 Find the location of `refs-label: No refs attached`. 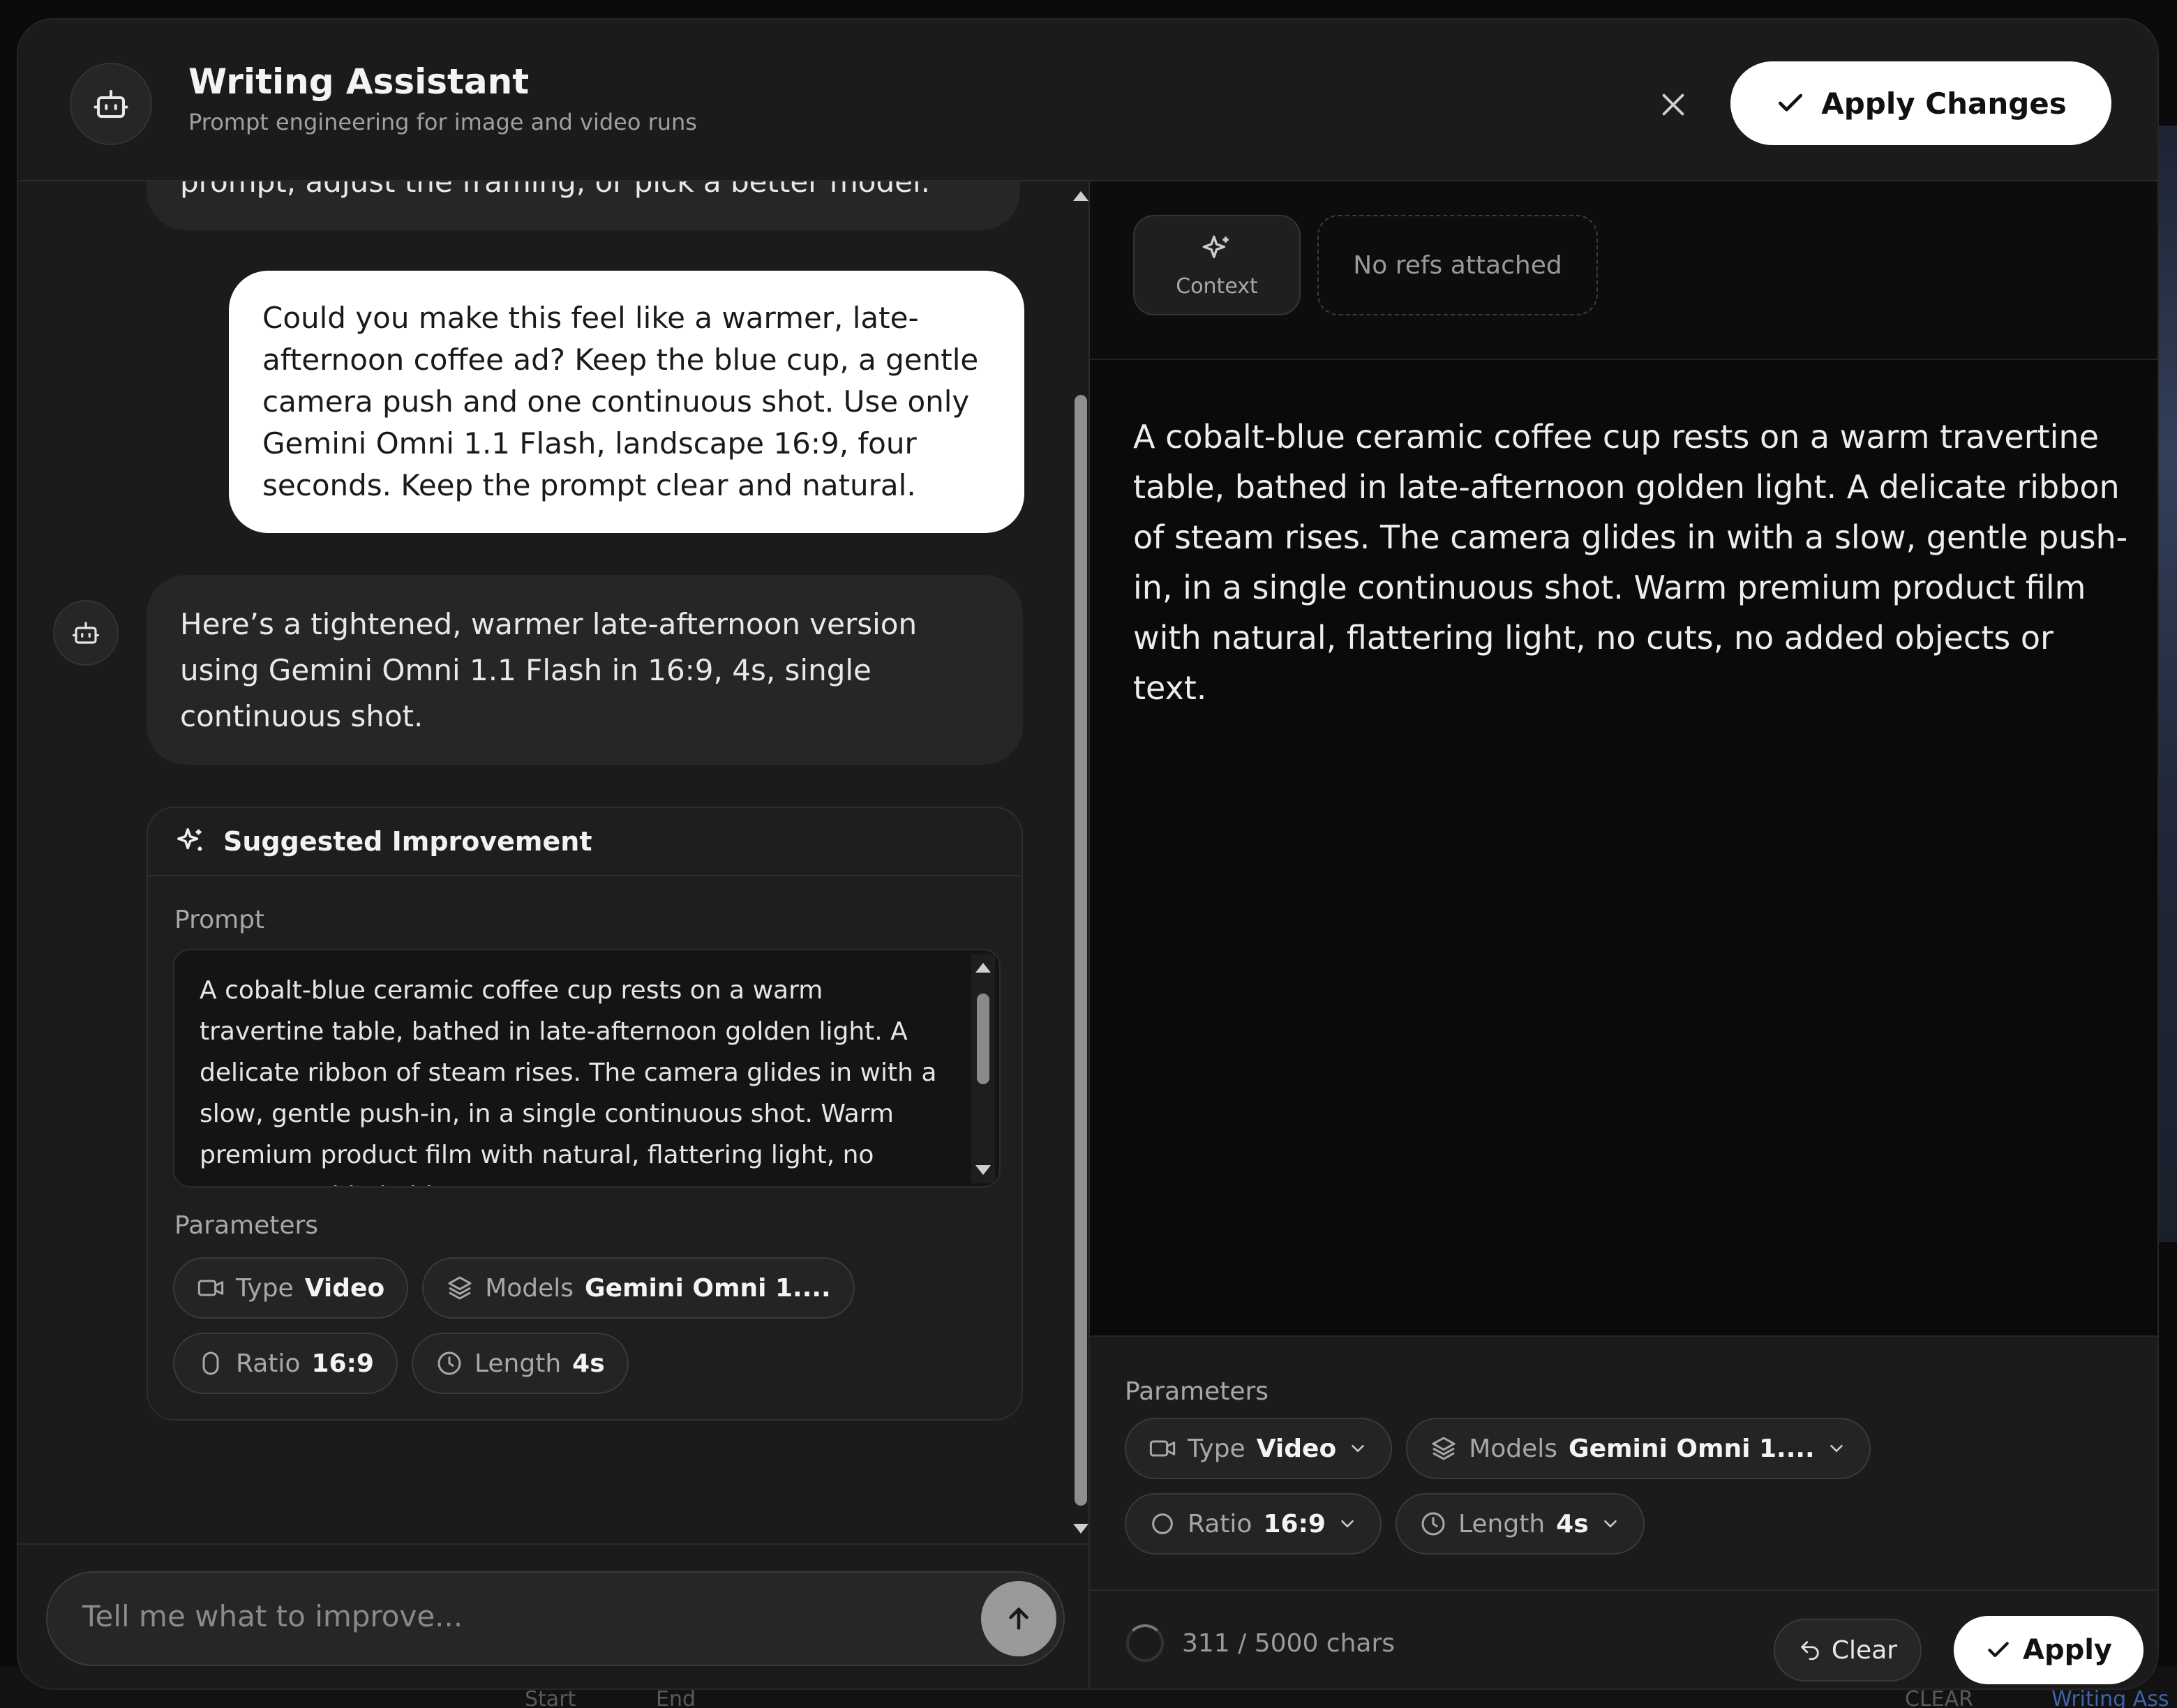

refs-label: No refs attached is located at coordinates (1457, 265).